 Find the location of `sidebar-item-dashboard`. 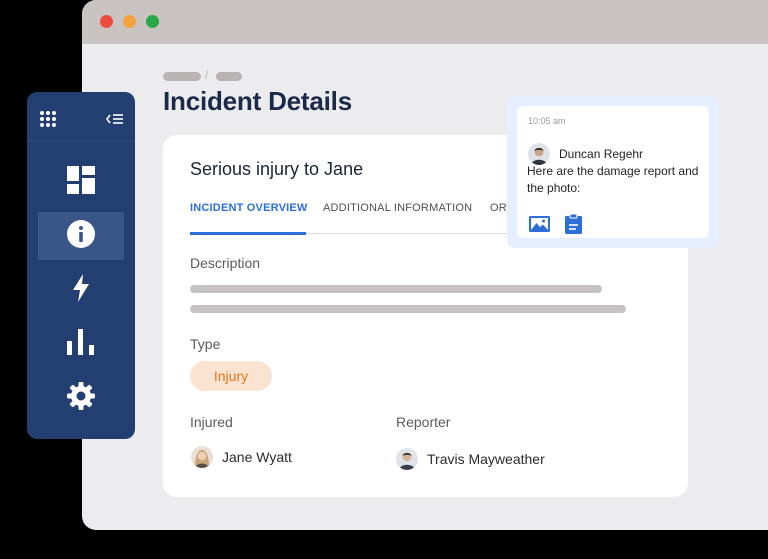

sidebar-item-dashboard is located at coordinates (81, 182).